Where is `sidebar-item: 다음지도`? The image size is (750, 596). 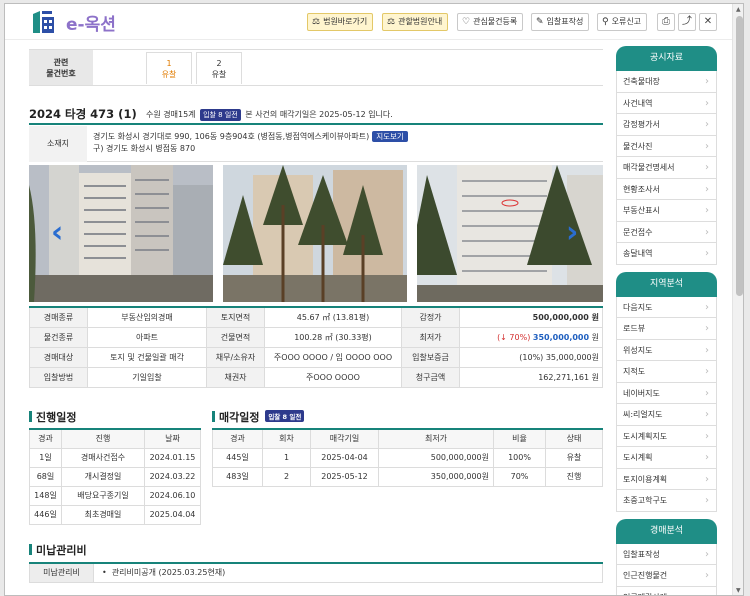
sidebar-item: 다음지도 is located at coordinates (666, 307).